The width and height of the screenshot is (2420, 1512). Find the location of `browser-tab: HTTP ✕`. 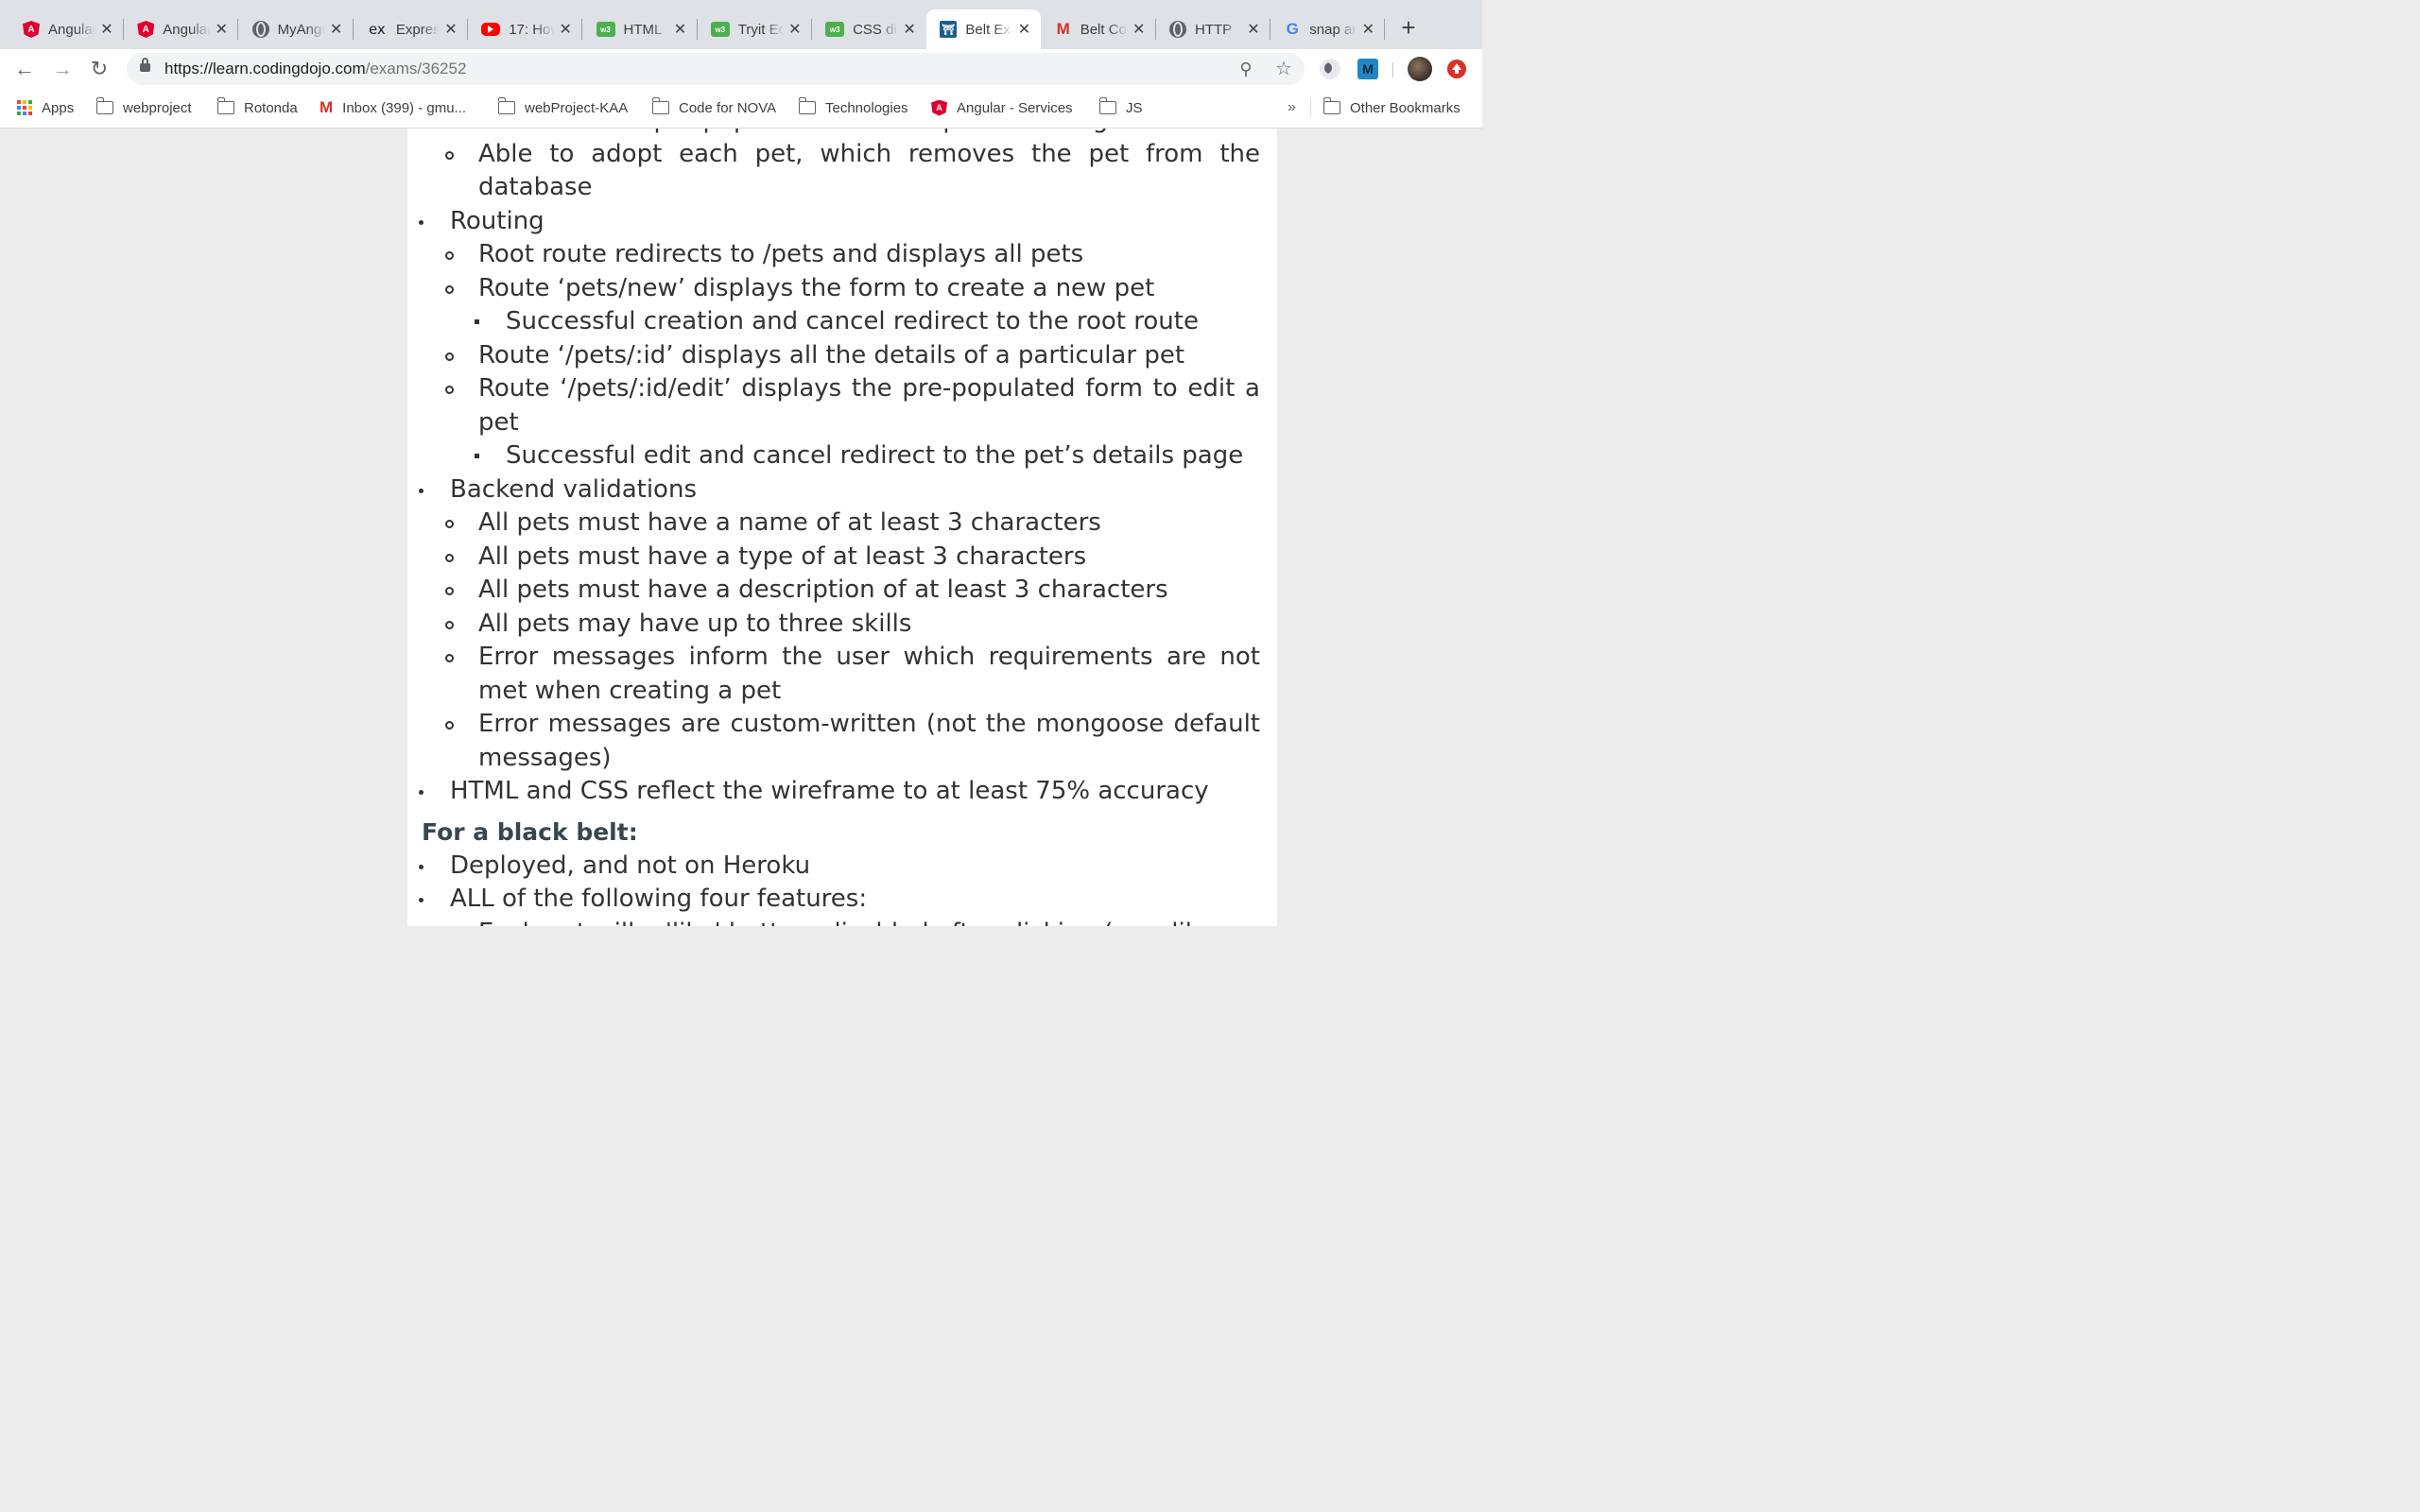

browser-tab: HTTP ✕ is located at coordinates (1213, 29).